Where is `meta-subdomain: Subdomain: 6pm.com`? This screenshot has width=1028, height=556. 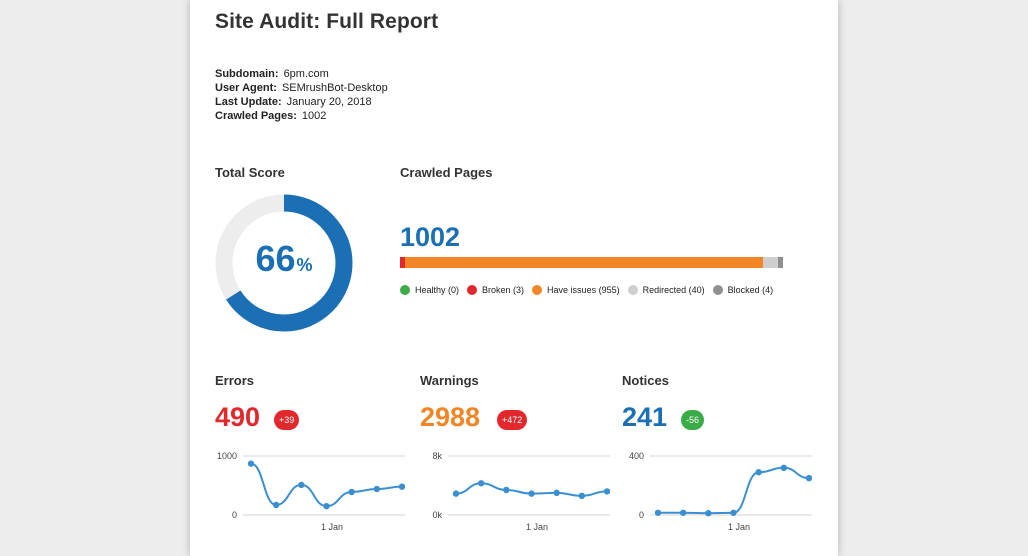 meta-subdomain: Subdomain: 6pm.com is located at coordinates (272, 74).